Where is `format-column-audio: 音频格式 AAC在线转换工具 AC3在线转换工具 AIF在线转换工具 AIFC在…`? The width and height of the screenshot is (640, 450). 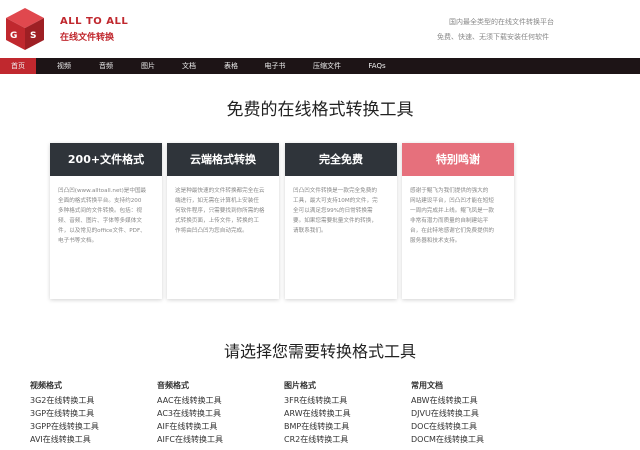 format-column-audio: 音频格式 AAC在线转换工具 AC3在线转换工具 AIF在线转换工具 AIFC在… is located at coordinates (217, 413).